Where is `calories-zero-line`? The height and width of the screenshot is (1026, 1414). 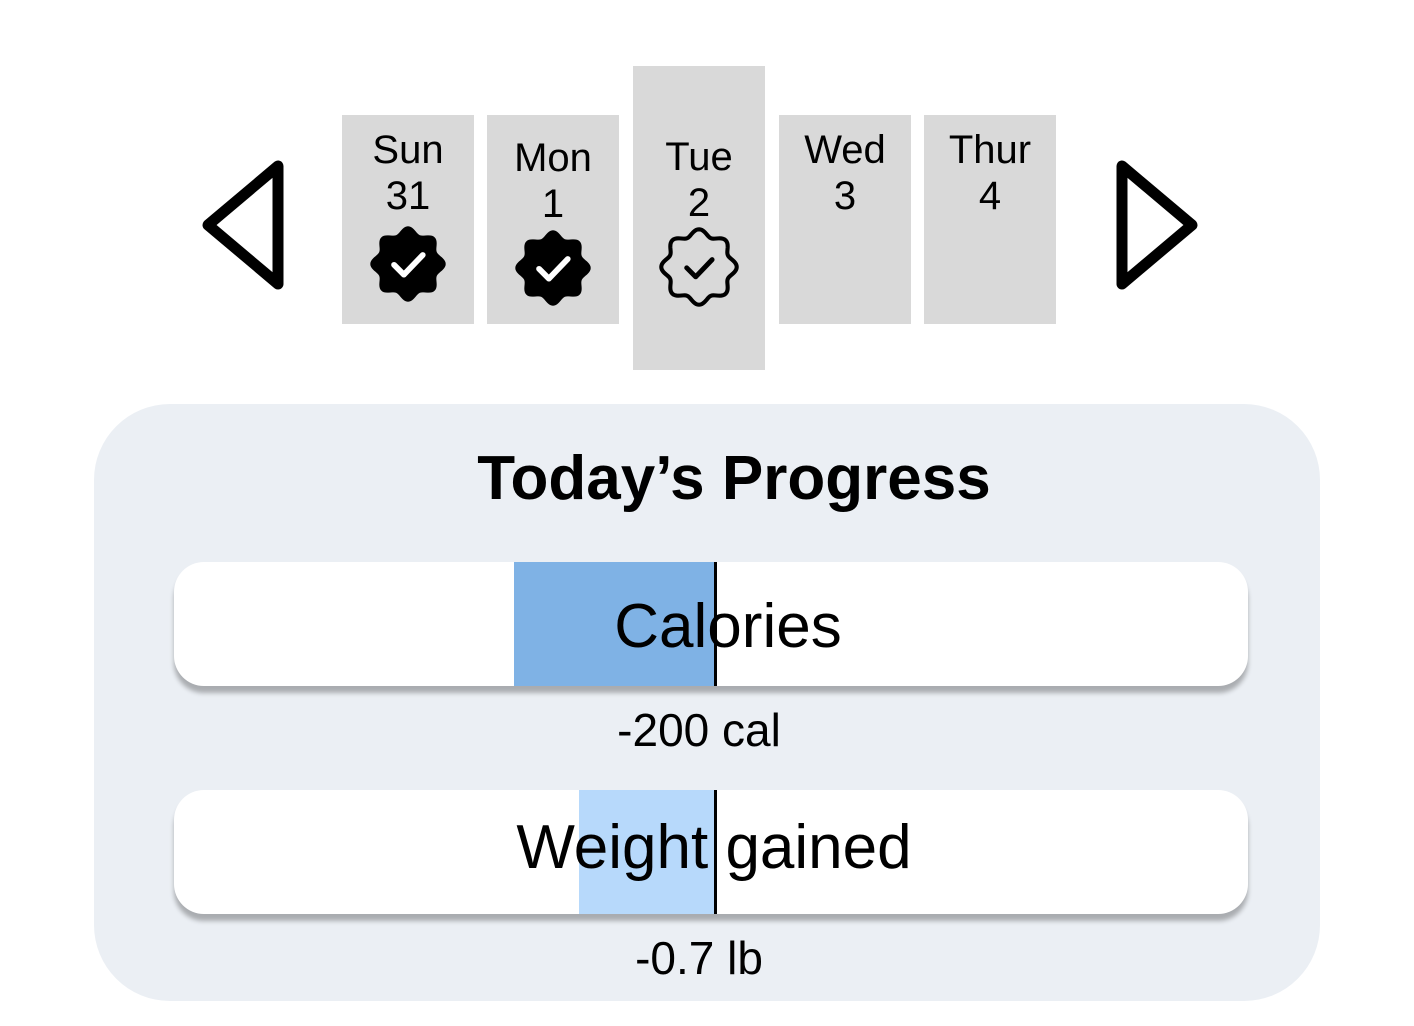 calories-zero-line is located at coordinates (715, 624).